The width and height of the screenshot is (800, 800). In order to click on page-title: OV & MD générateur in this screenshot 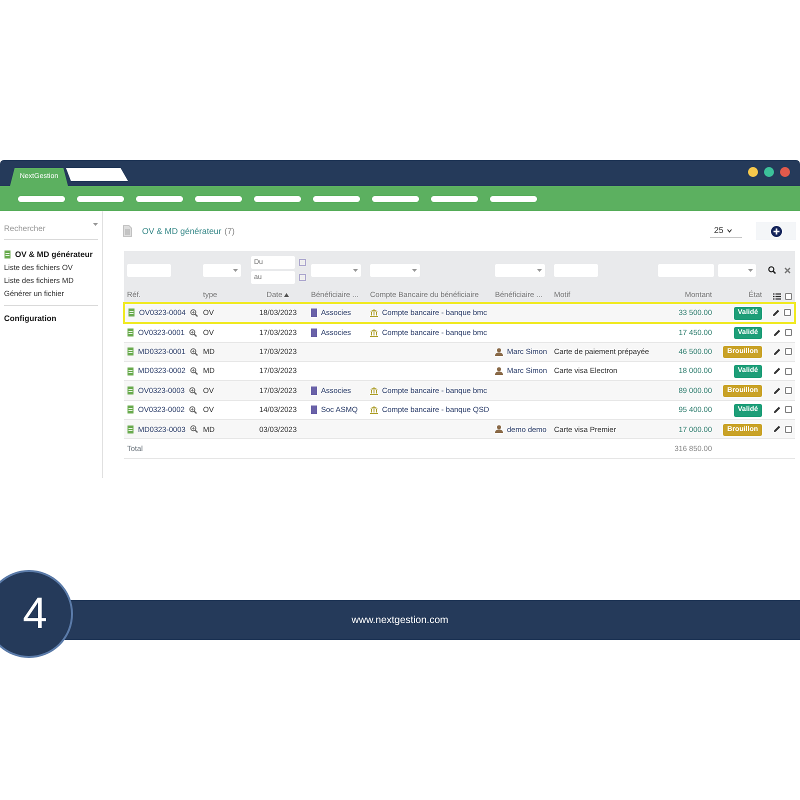, I will do `click(182, 231)`.